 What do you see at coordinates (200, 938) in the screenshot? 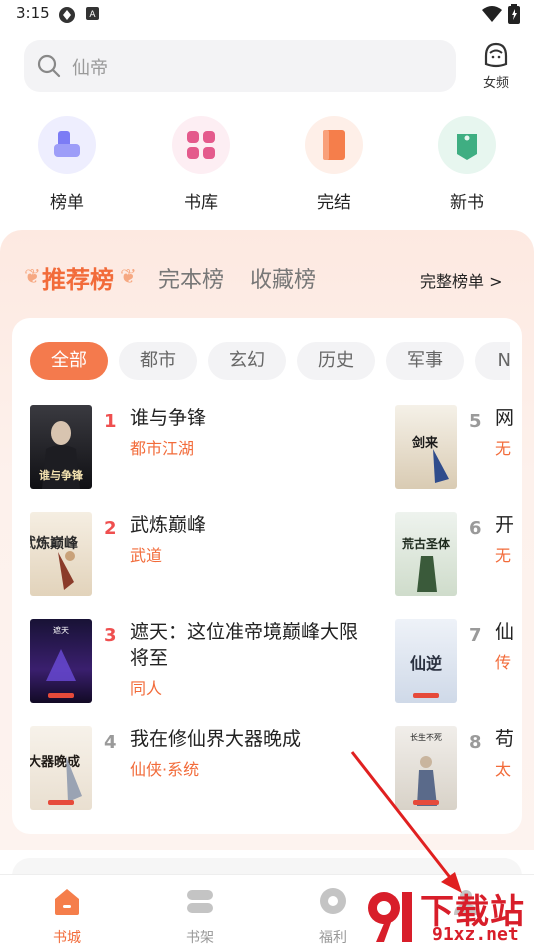
I see `tab-label: 书架` at bounding box center [200, 938].